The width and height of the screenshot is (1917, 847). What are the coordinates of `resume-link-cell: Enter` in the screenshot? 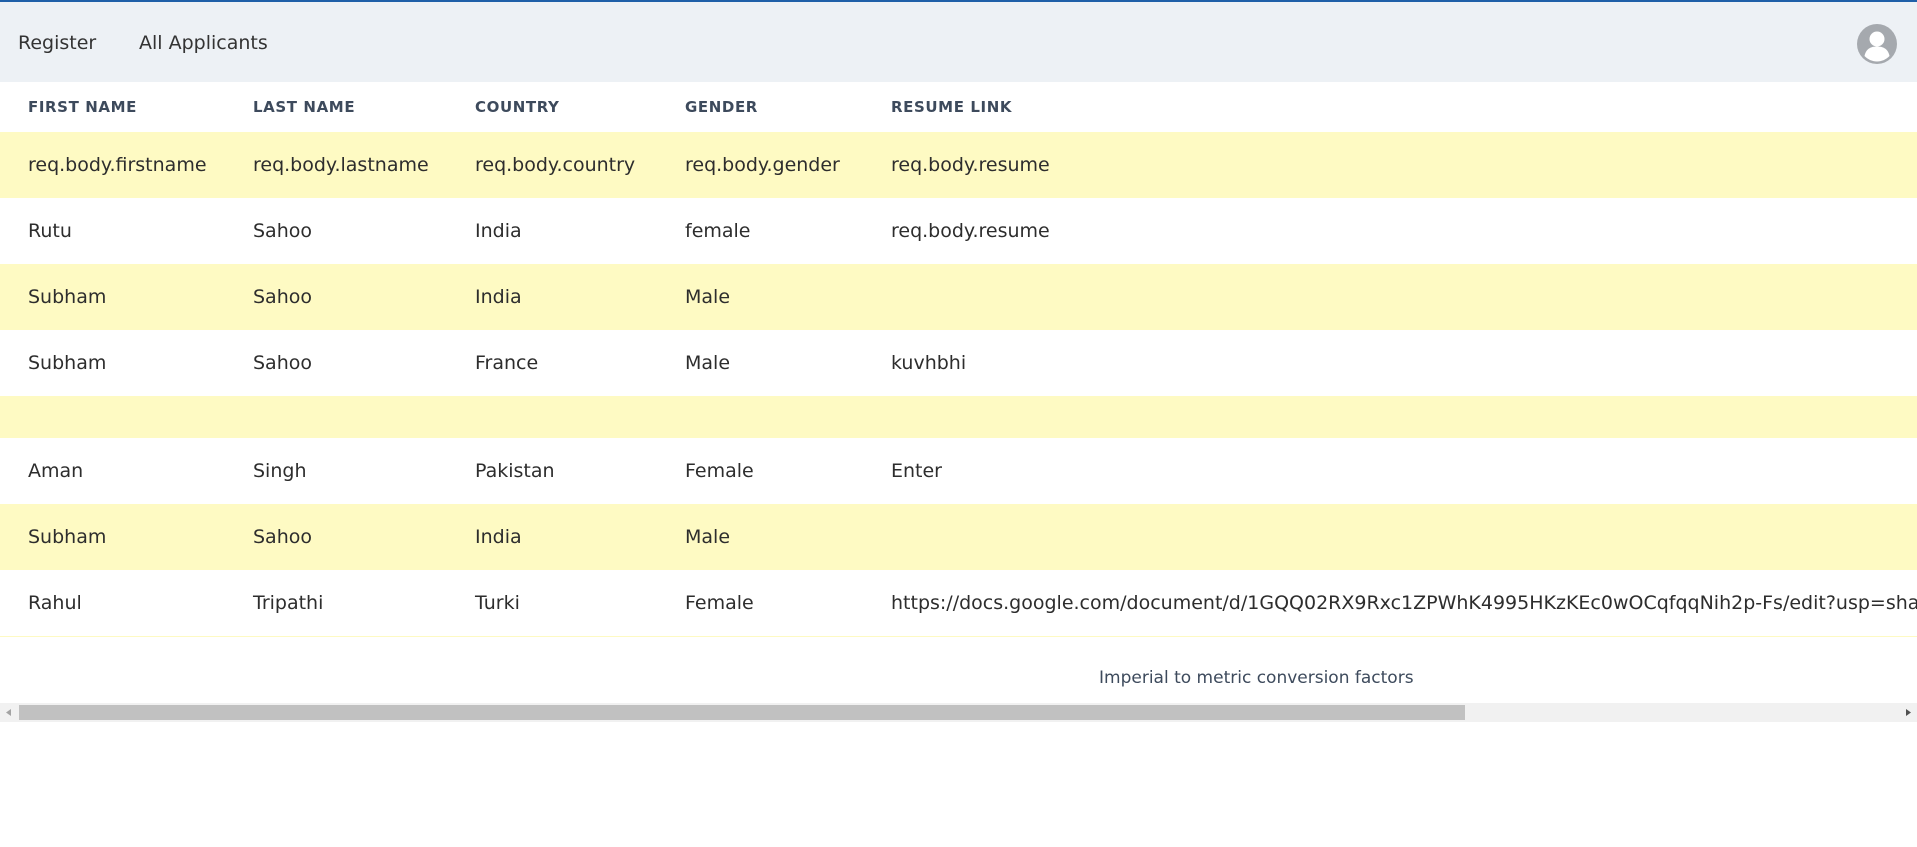 It's located at (1390, 471).